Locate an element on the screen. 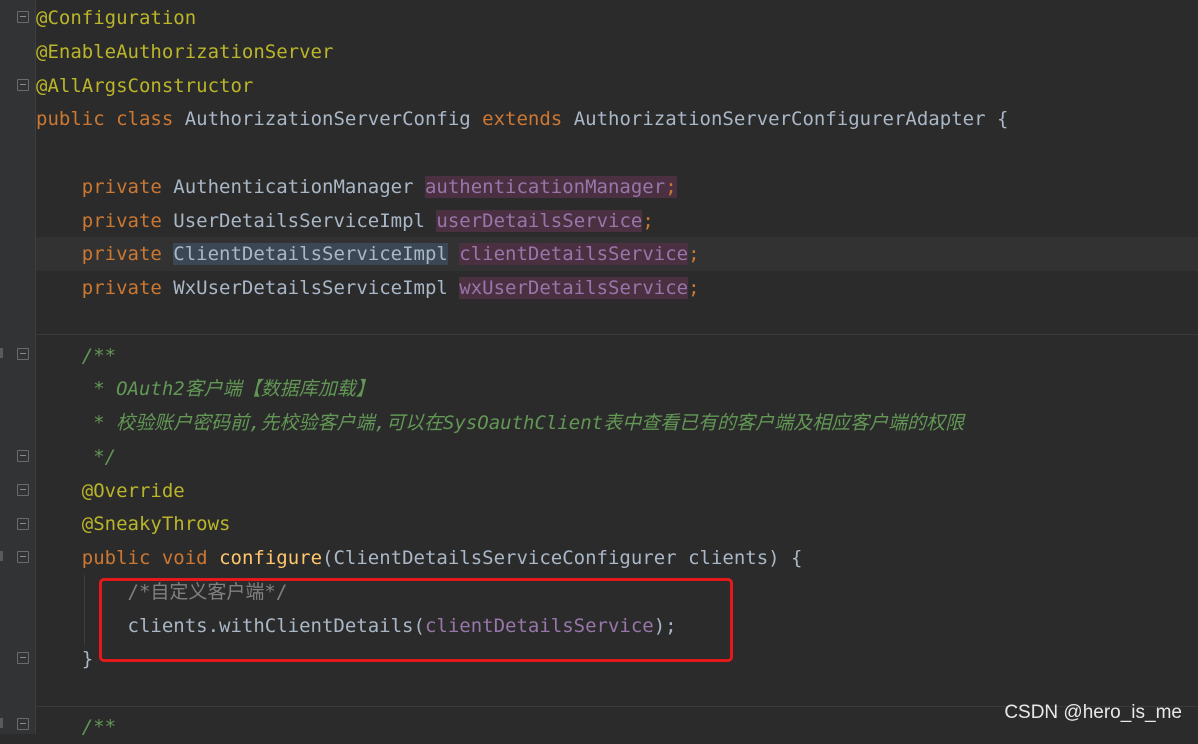 This screenshot has height=744, width=1198. field-name: userDetailsService is located at coordinates (539, 221).